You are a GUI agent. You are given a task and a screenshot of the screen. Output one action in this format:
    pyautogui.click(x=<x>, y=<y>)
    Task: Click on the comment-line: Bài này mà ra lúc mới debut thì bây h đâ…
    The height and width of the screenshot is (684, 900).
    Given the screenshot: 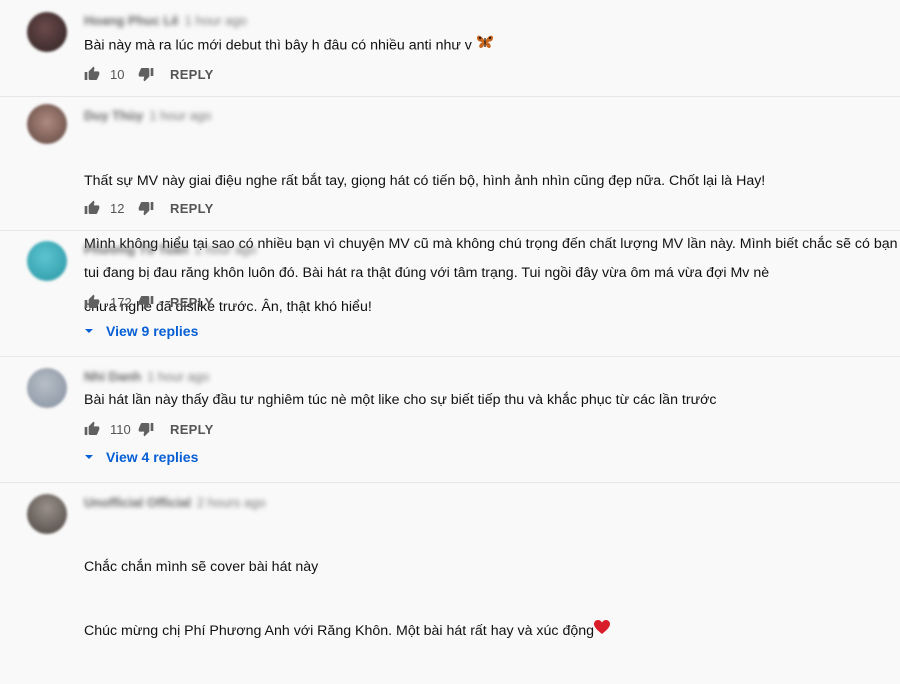 What is the action you would take?
    pyautogui.click(x=278, y=45)
    